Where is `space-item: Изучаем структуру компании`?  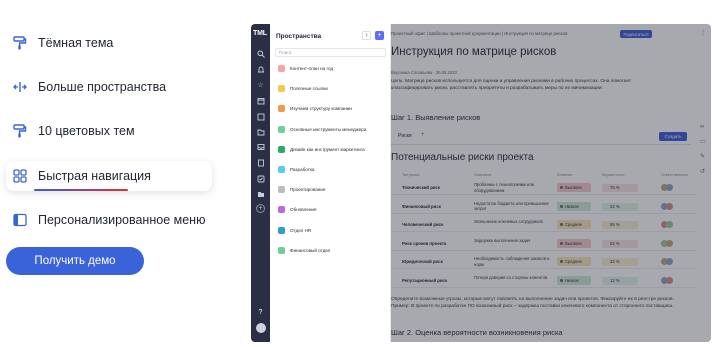 space-item: Изучаем структуру компании is located at coordinates (315, 108).